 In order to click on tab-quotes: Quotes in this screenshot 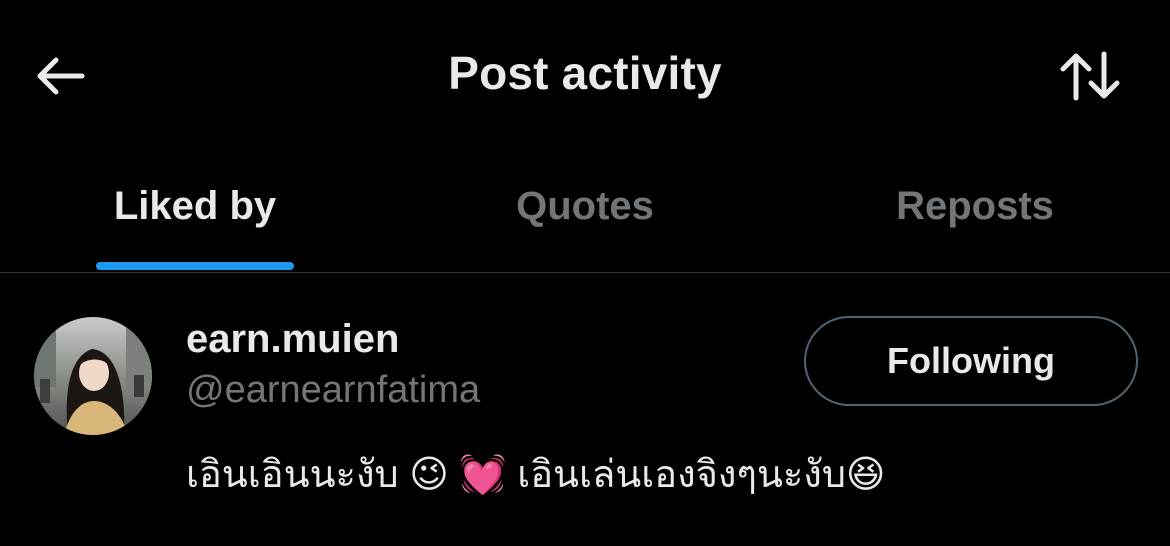, I will do `click(585, 211)`.